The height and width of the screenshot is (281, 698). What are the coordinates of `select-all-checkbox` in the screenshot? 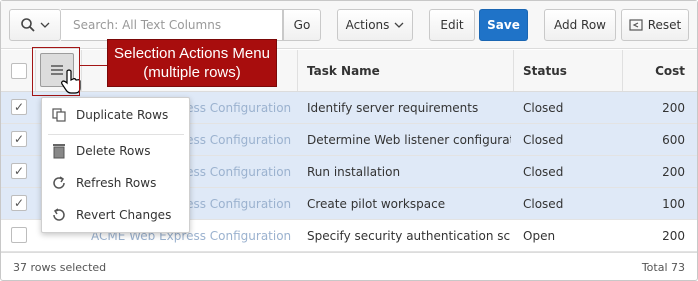 It's located at (19, 71).